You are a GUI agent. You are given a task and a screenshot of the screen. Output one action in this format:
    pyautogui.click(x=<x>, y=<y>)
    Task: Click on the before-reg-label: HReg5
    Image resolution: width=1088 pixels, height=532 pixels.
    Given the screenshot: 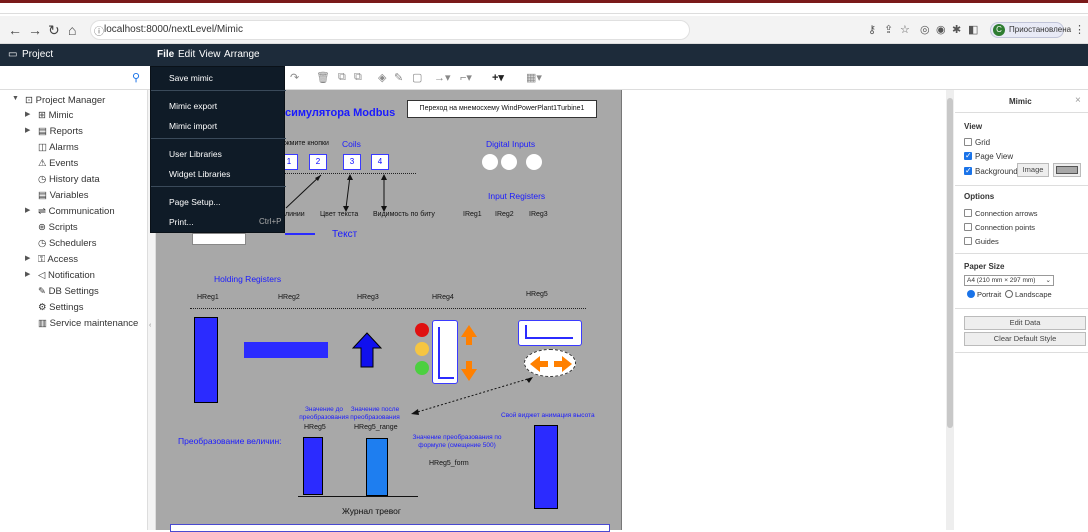 What is the action you would take?
    pyautogui.click(x=315, y=427)
    